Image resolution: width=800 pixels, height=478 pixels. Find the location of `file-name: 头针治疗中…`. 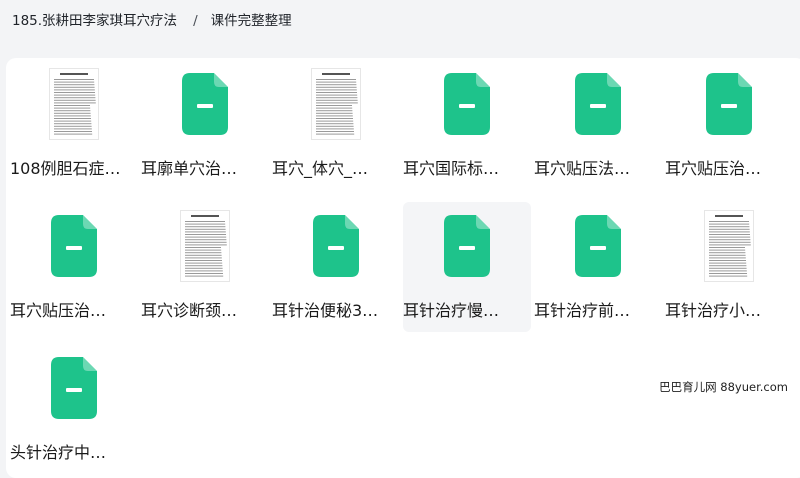

file-name: 头针治疗中… is located at coordinates (58, 452).